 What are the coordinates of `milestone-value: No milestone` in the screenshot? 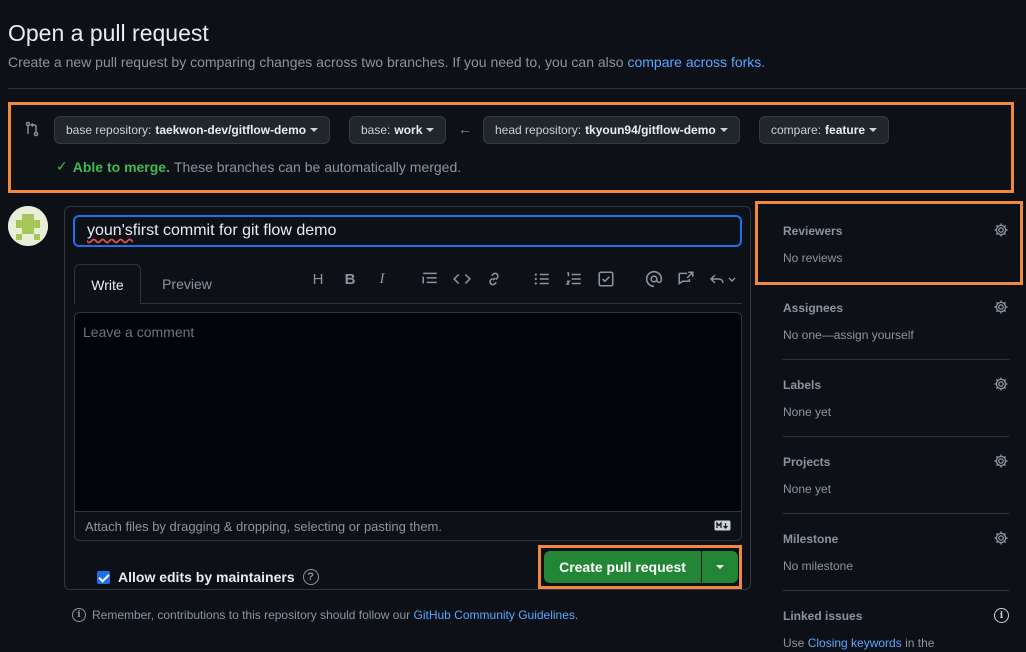 It's located at (818, 566).